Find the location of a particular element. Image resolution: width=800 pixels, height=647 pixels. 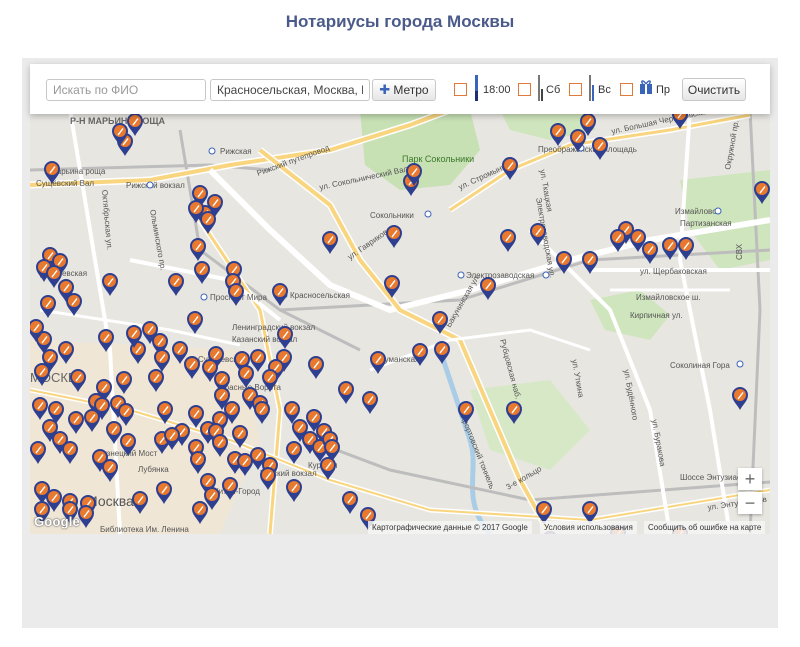

clear-button: Очистить is located at coordinates (714, 89).